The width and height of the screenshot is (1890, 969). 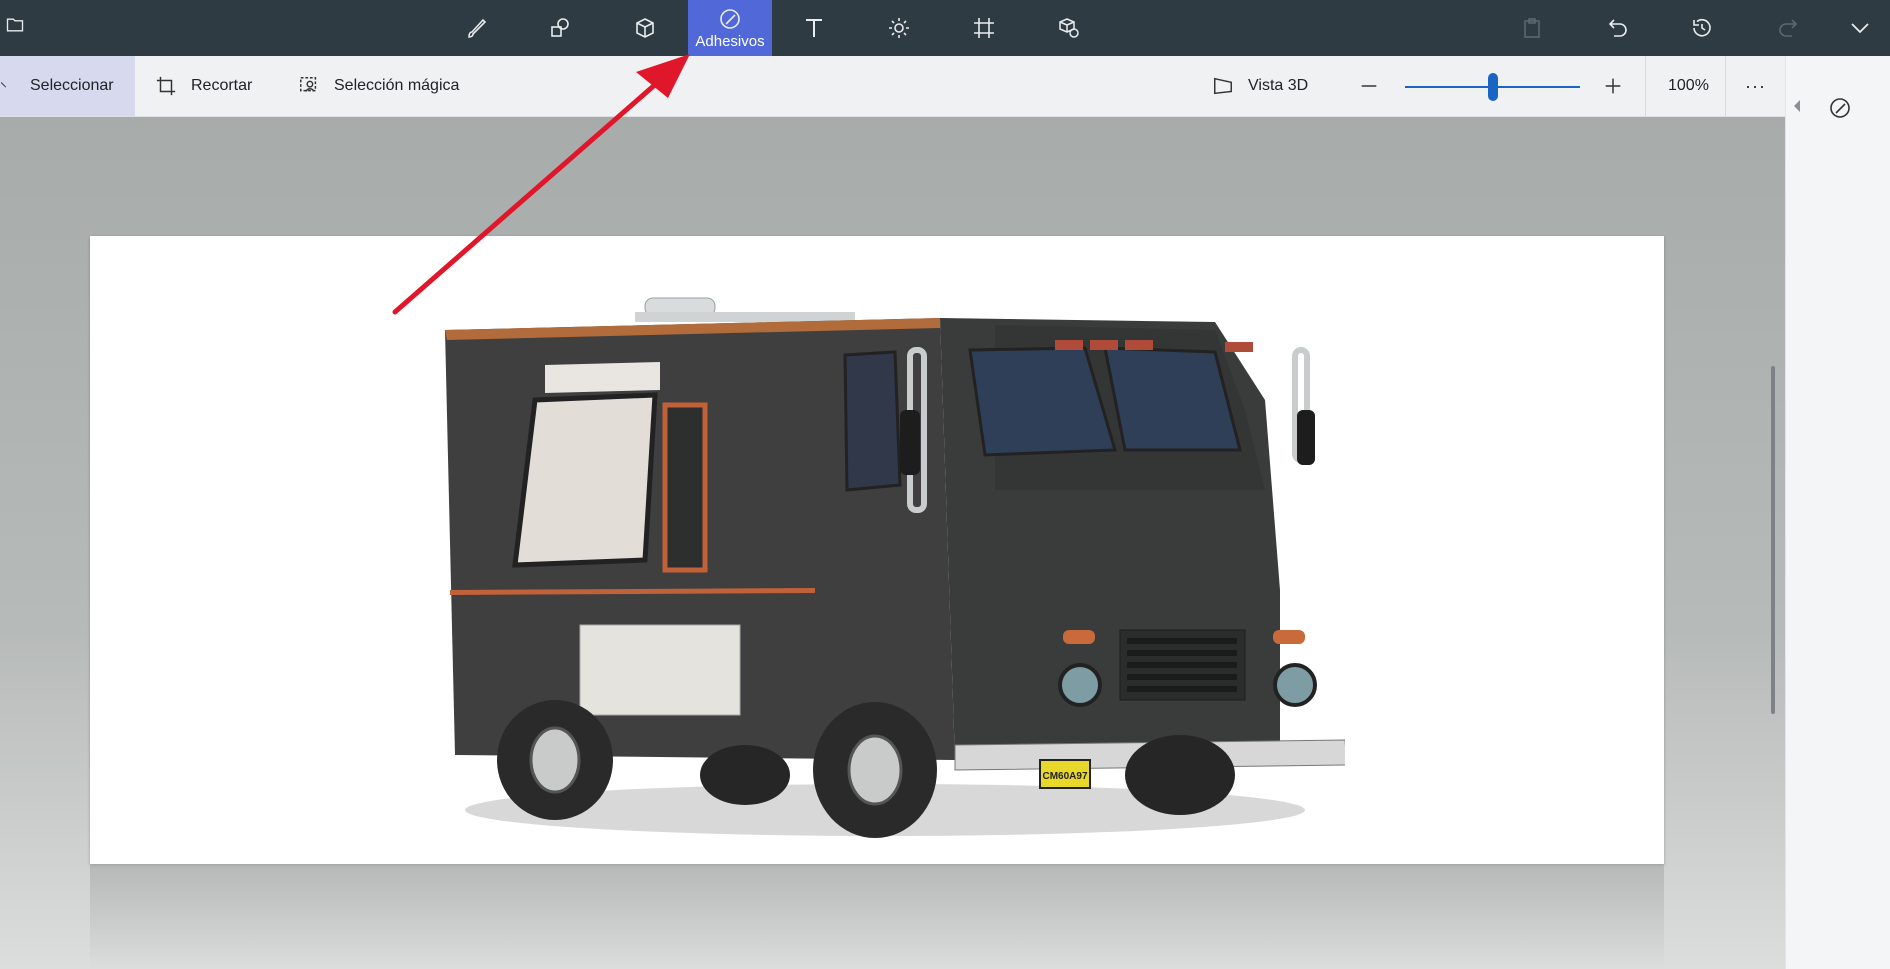 I want to click on stickers-tool-button: Adhesivos, so click(x=730, y=28).